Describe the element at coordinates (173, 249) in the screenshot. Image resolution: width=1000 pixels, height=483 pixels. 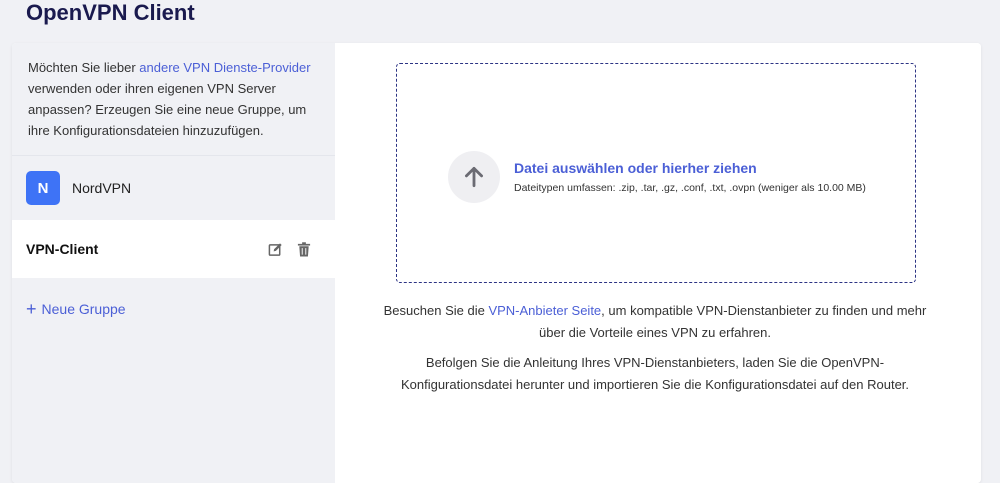
I see `sidebar-item-vpn-client: VPN-Client` at that location.